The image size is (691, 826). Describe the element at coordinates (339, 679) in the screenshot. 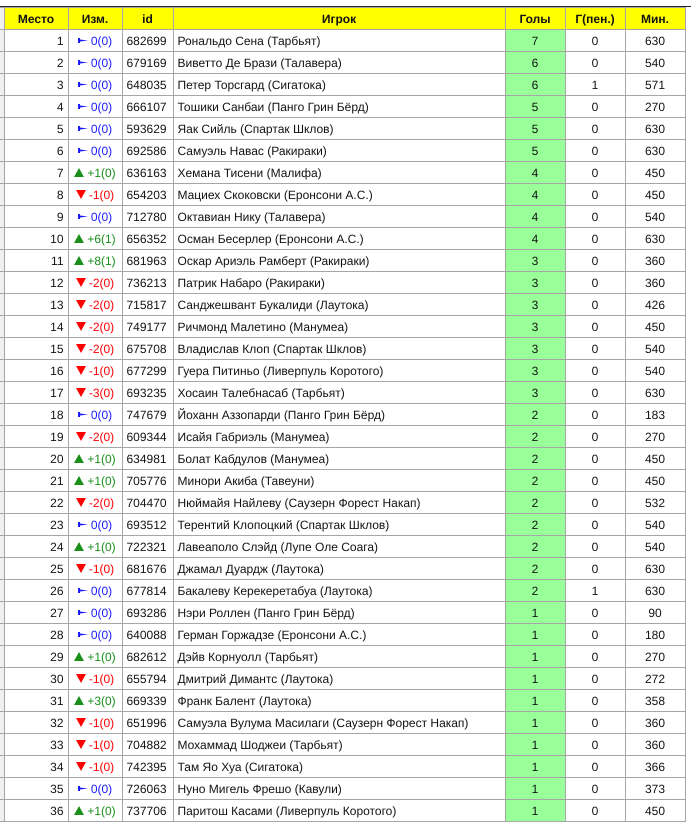

I see `table-cell: Дмитрий Димантс (Лаутока)` at that location.